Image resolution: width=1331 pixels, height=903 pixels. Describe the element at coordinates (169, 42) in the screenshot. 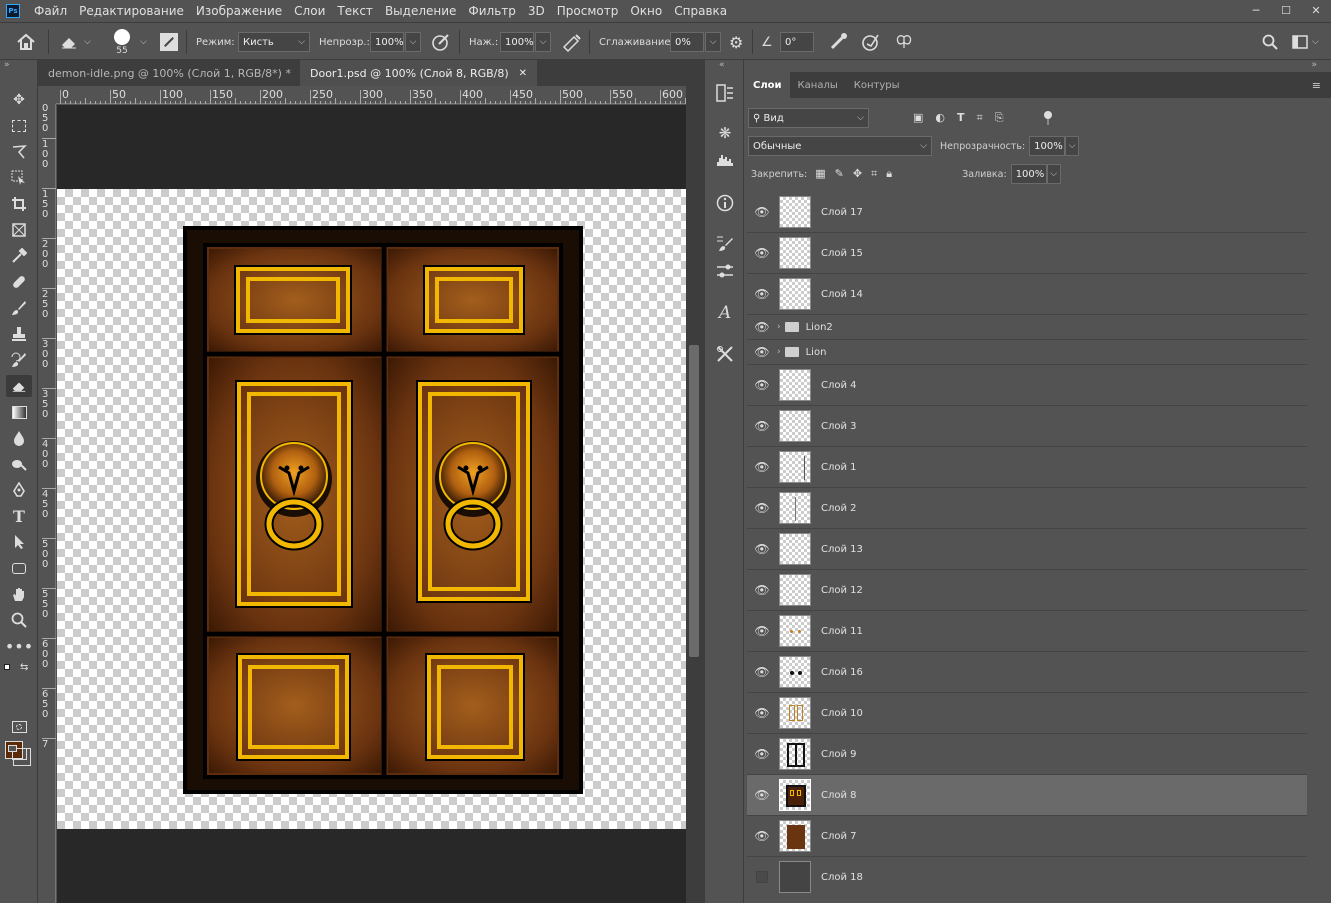

I see `brush-settings-icon` at that location.